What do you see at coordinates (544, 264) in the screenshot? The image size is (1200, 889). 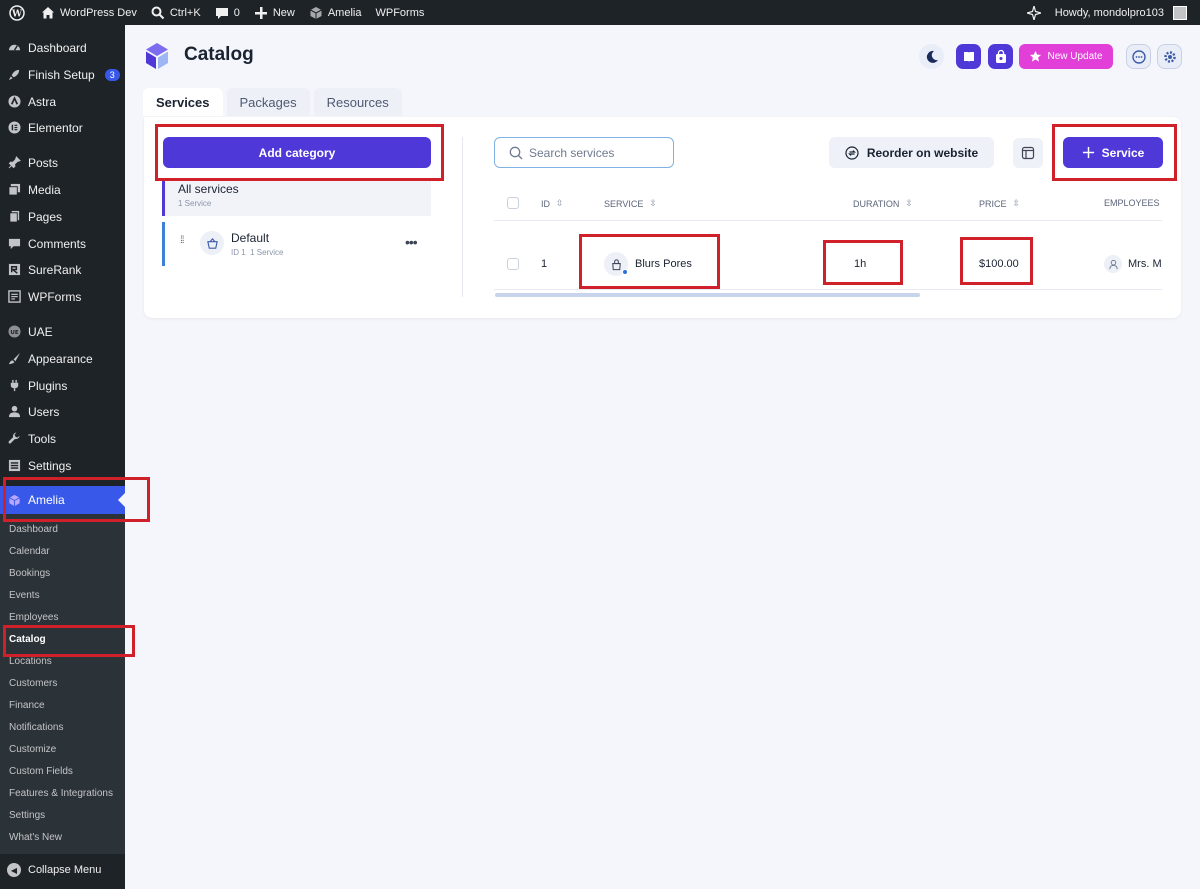 I see `cell-id: 1` at bounding box center [544, 264].